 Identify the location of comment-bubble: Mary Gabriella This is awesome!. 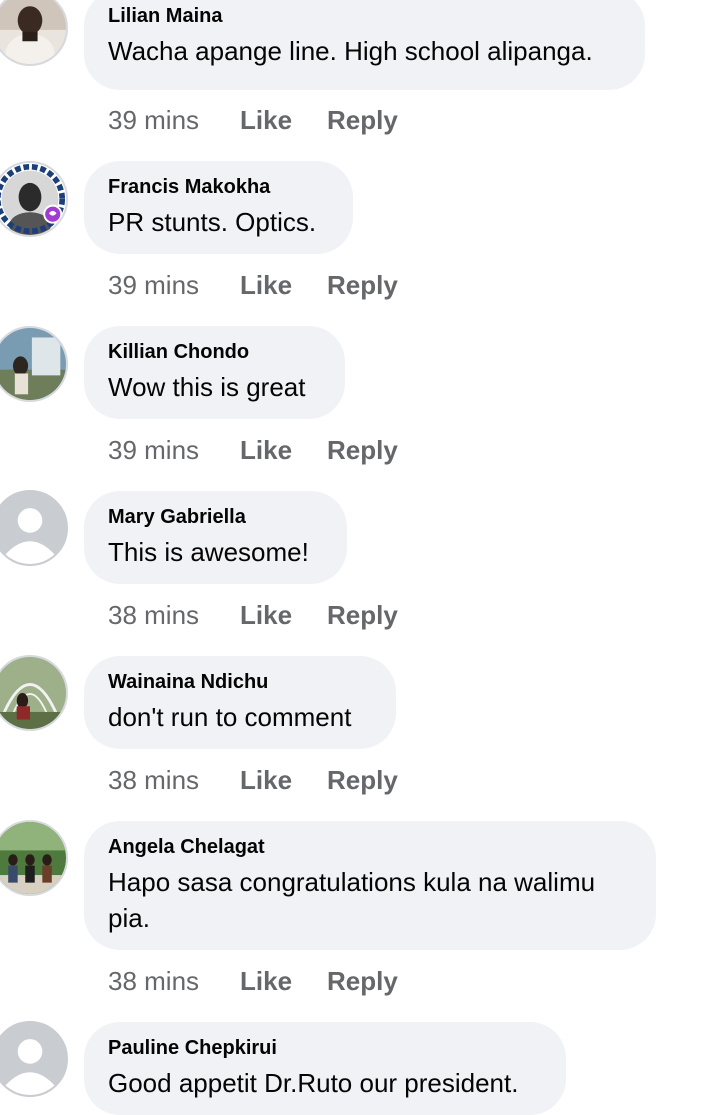
(215, 537).